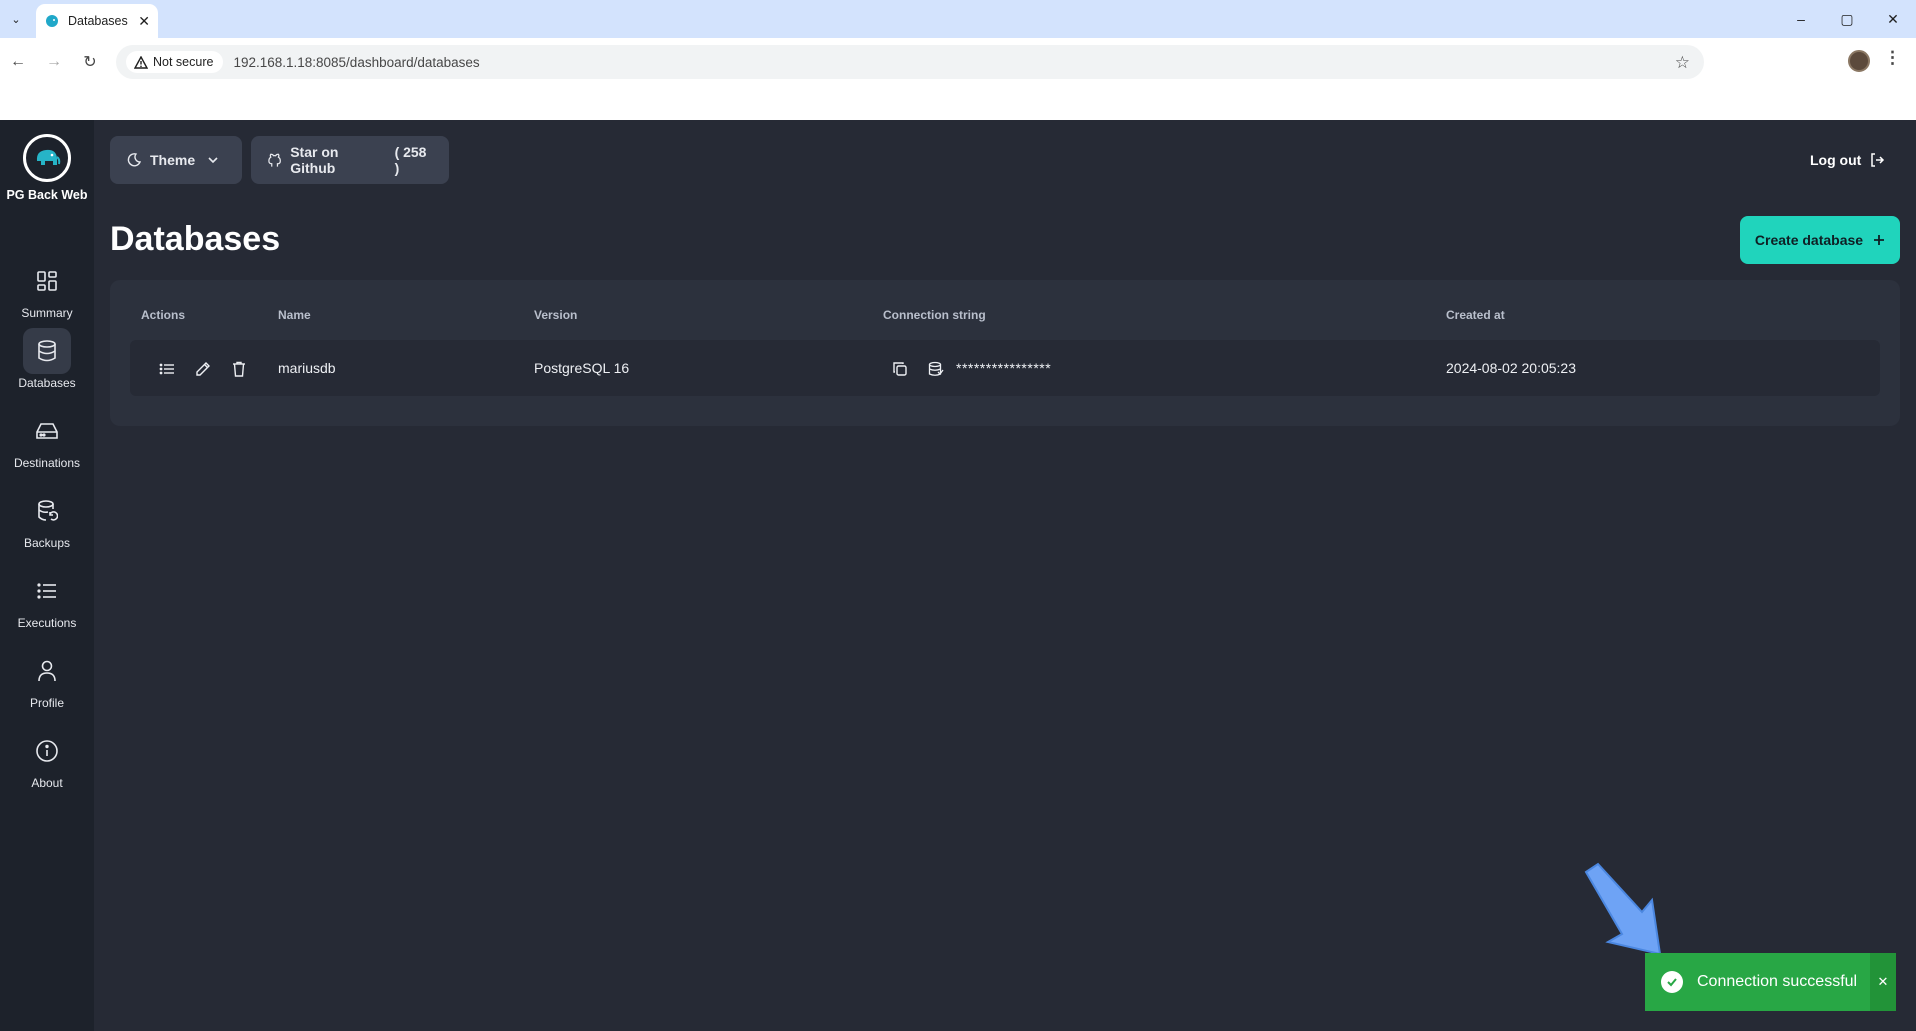 This screenshot has width=1916, height=1031. I want to click on security-chip: Not secure, so click(175, 62).